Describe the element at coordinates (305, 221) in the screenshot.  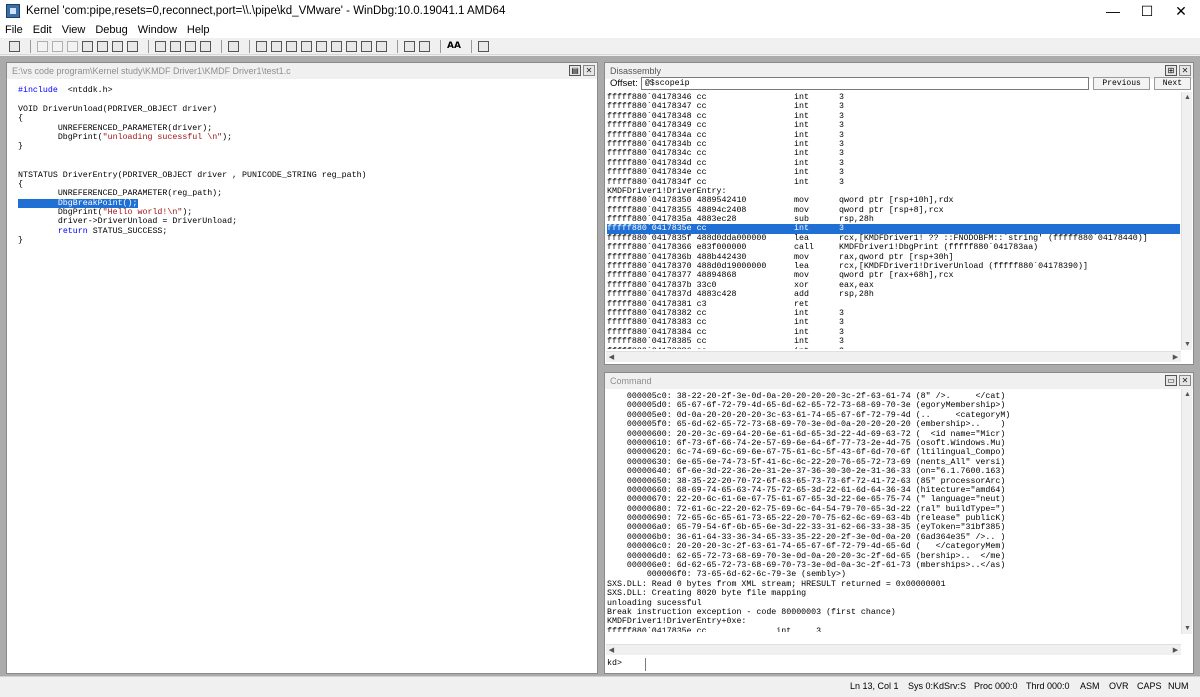
I see `source-line: driver->DriverUnload = DriverUnload;` at that location.